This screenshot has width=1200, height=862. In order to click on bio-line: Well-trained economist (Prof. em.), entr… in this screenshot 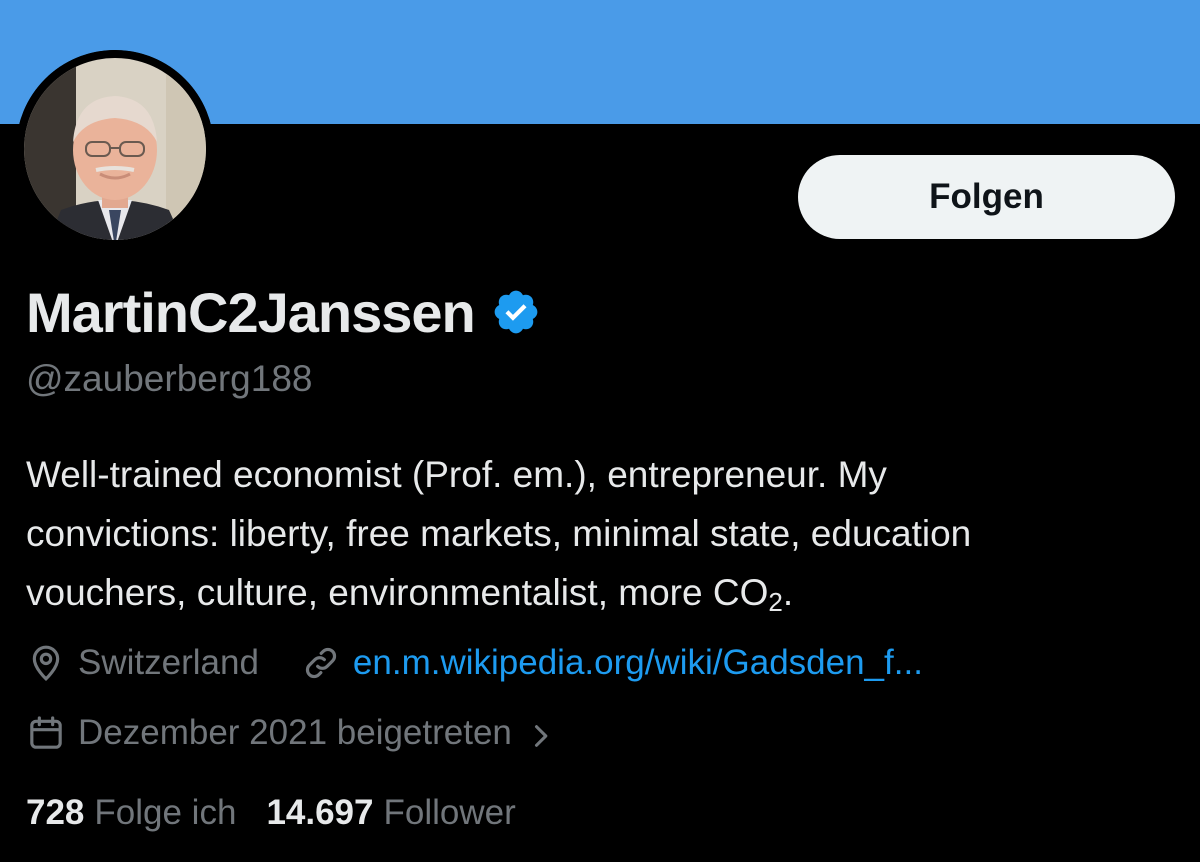, I will do `click(456, 474)`.